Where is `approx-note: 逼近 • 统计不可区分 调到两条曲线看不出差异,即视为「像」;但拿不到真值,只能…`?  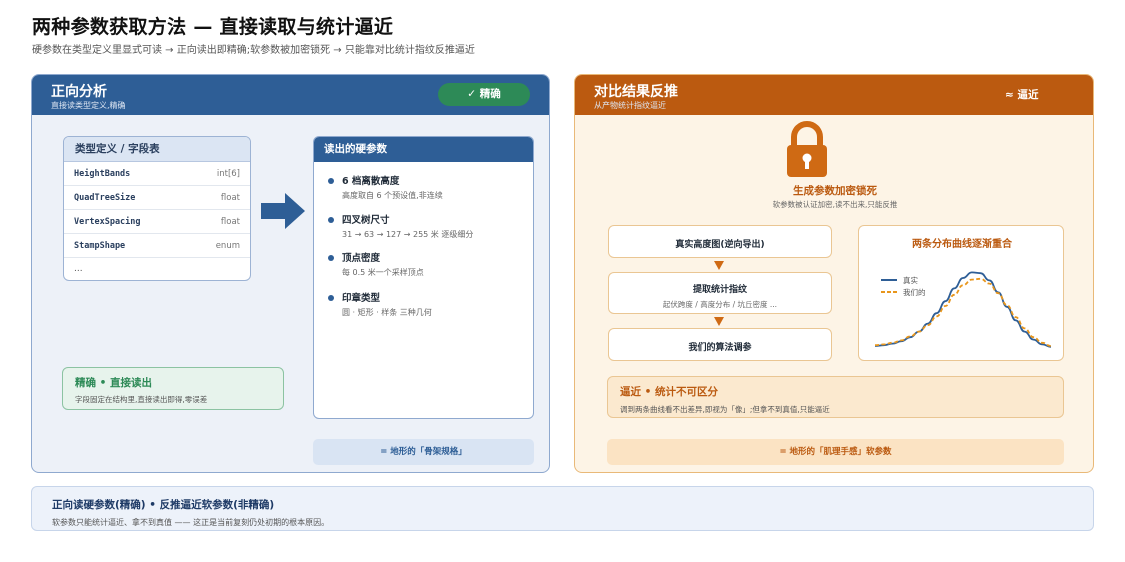
approx-note: 逼近 • 统计不可区分 调到两条曲线看不出差异,即视为「像」;但拿不到真值,只能… is located at coordinates (835, 397).